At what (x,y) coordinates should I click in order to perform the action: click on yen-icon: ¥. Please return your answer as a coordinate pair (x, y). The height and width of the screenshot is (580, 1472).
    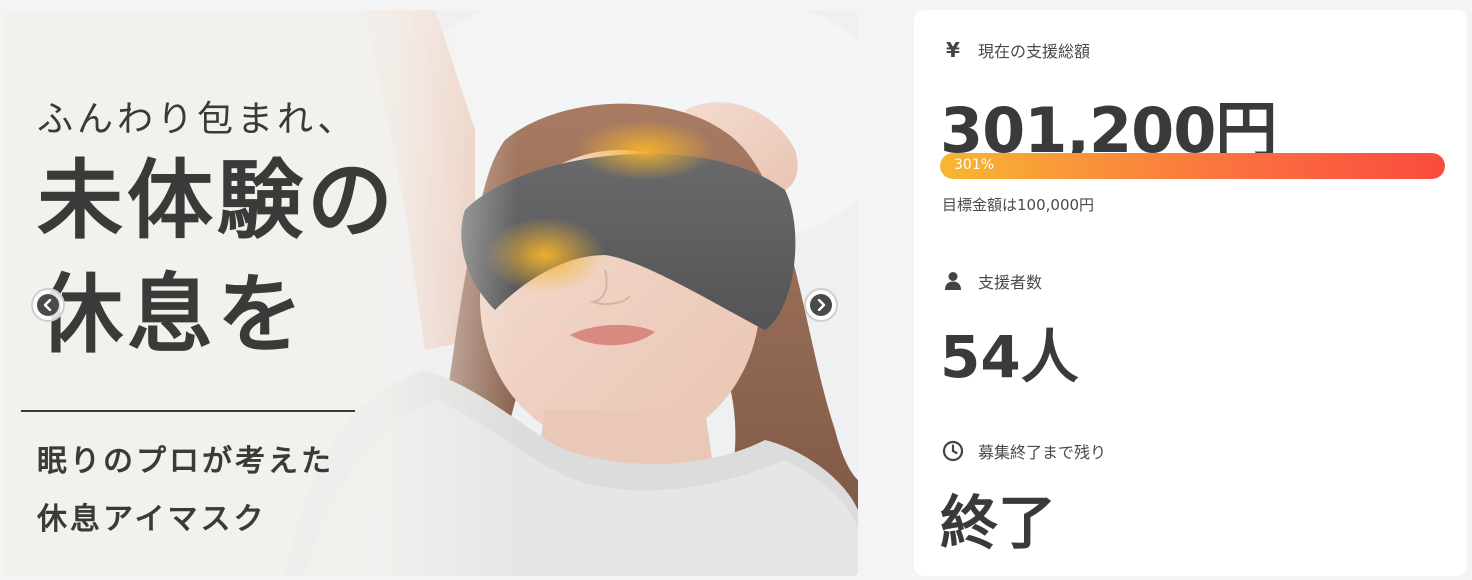
    Looking at the image, I should click on (953, 50).